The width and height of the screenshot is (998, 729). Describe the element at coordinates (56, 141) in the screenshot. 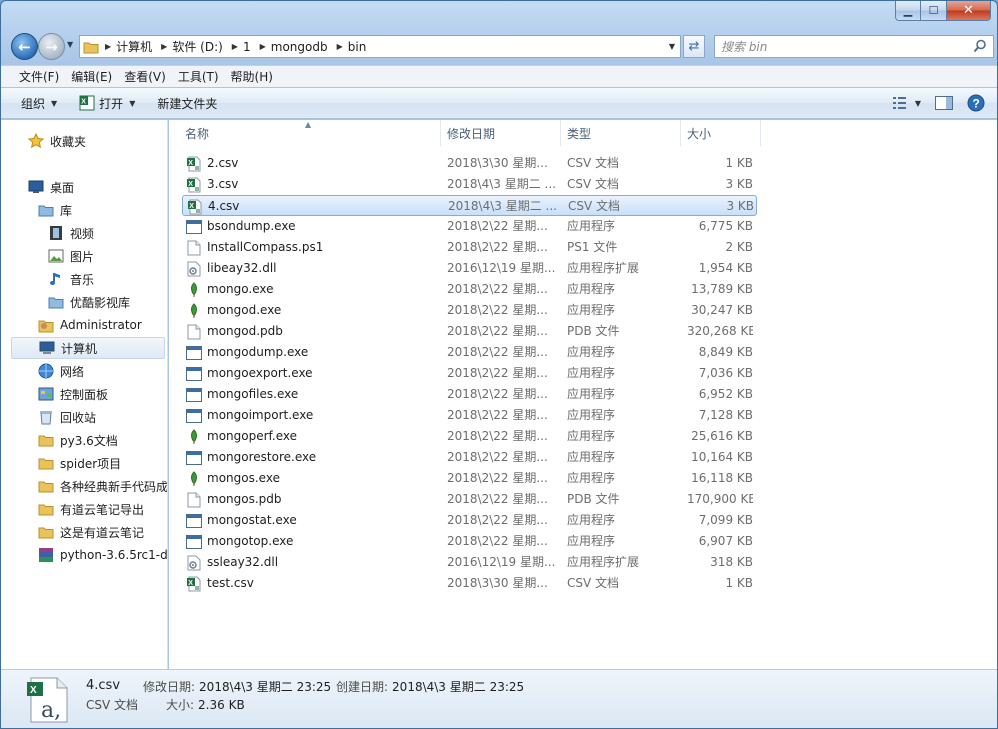

I see `nav-favorites: 收藏夹` at that location.